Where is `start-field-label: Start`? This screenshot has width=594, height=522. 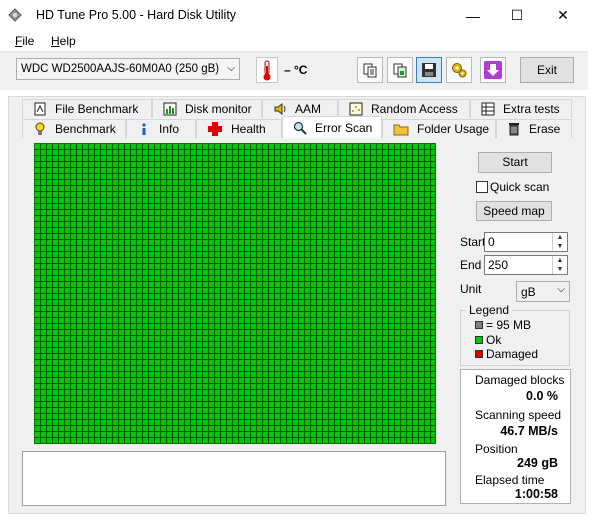
start-field-label: Start is located at coordinates (473, 242).